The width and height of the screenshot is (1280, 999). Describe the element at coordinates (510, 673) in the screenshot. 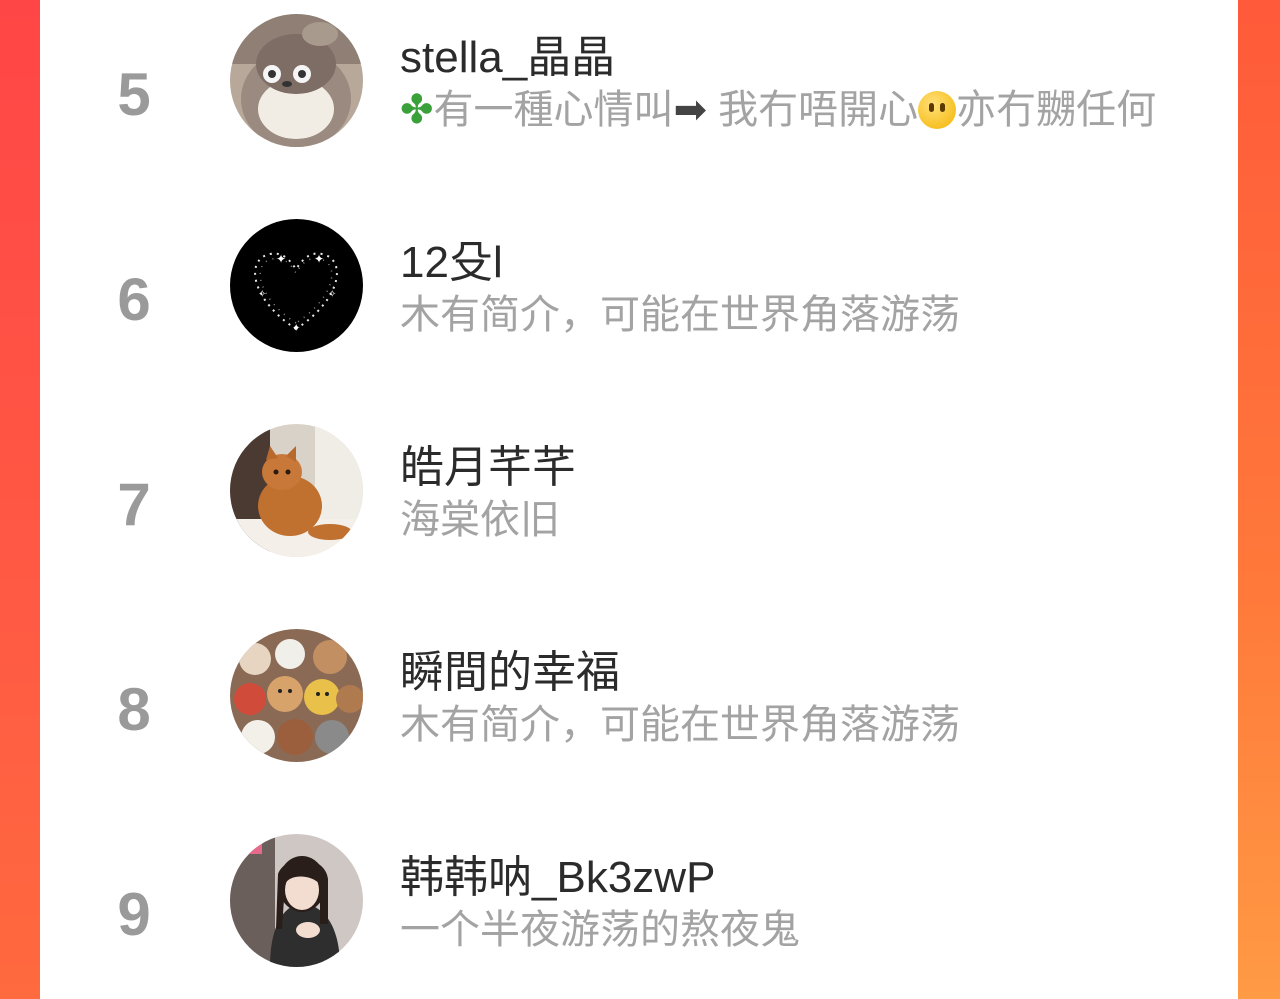

I see `user-name: 瞬間的幸福` at that location.